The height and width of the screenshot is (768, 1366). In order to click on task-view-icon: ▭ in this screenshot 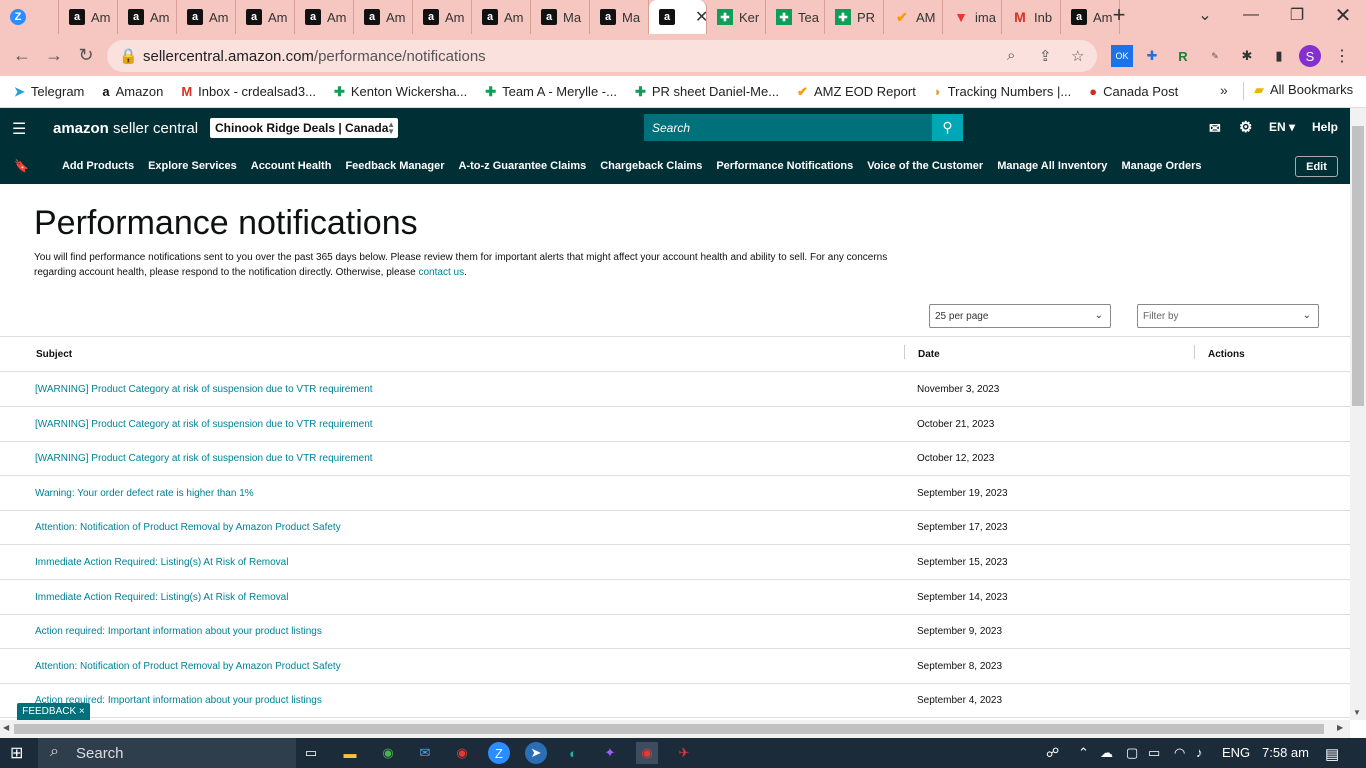, I will do `click(311, 753)`.